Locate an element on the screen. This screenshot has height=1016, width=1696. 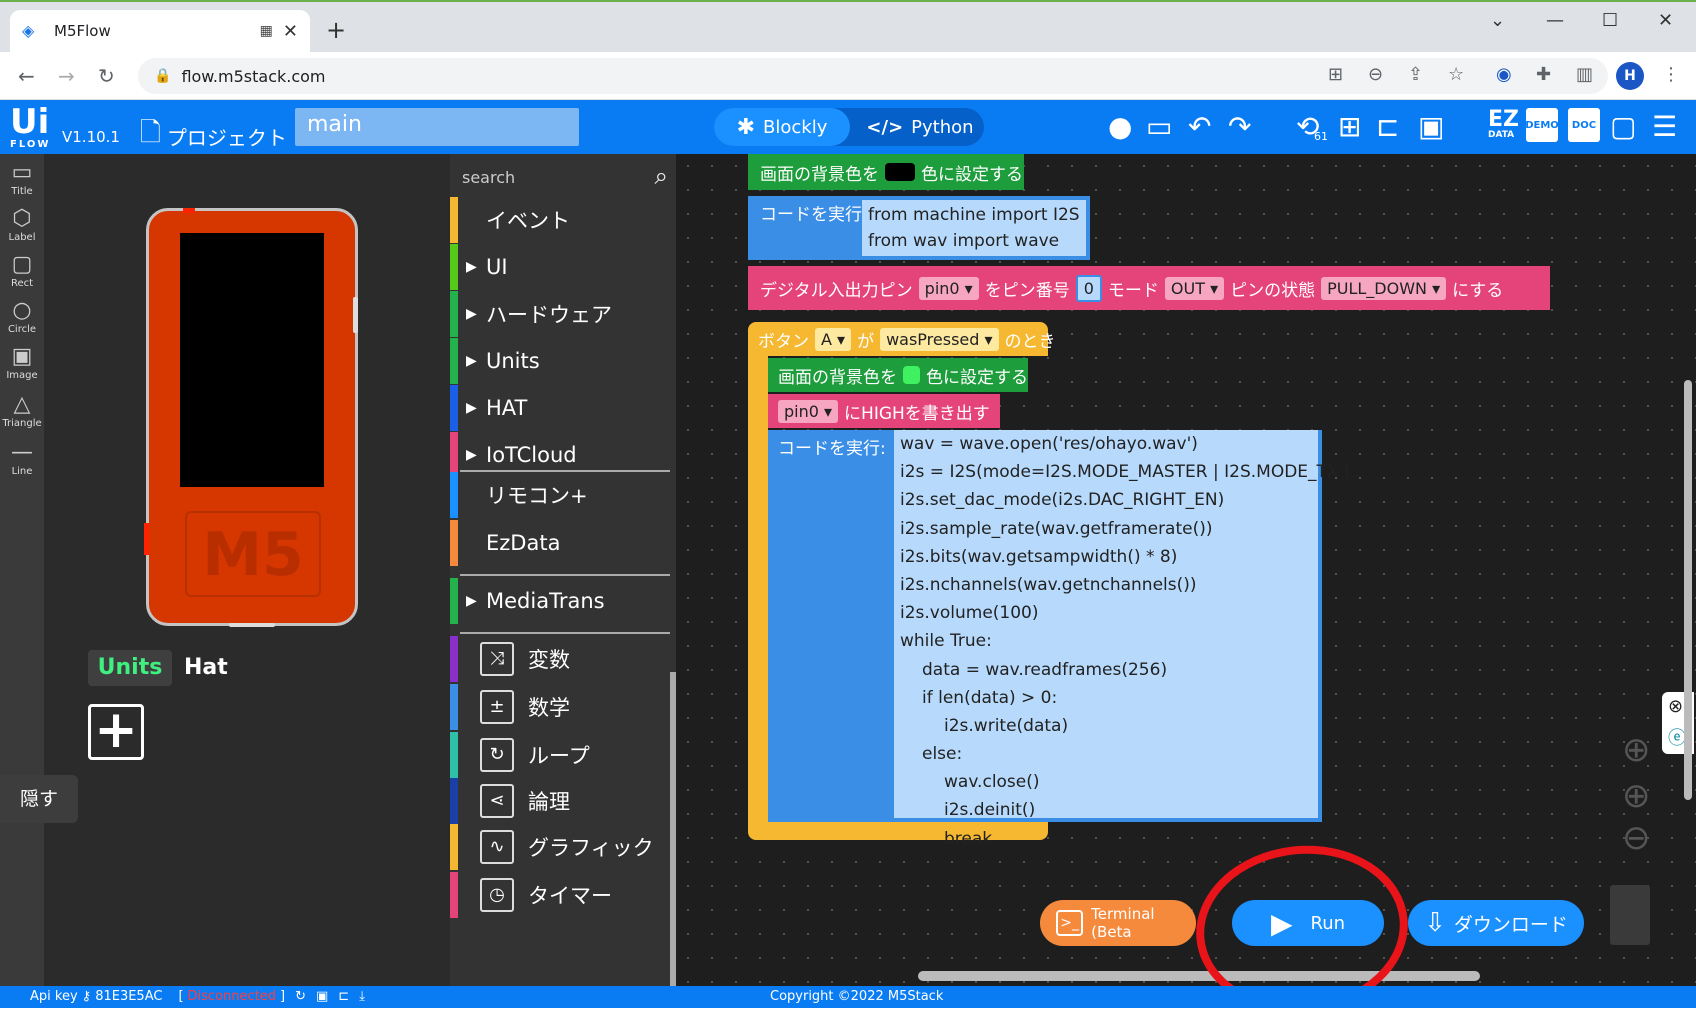
category-hardware: ▶ ハードウェア is located at coordinates (560, 314).